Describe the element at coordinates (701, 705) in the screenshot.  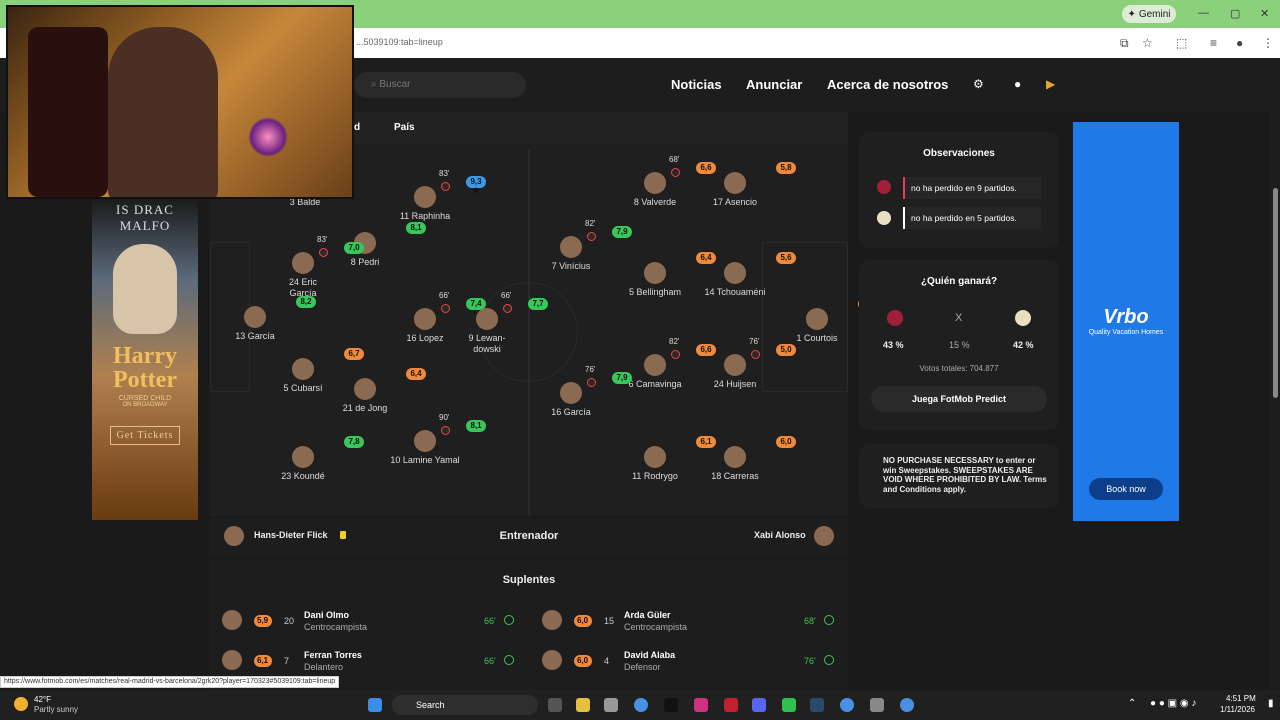
I see `instagram-icon` at that location.